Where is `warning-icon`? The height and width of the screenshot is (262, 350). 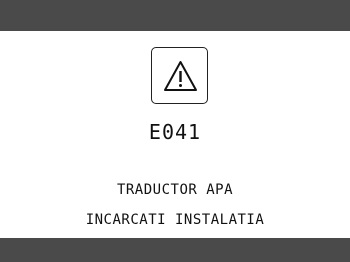 warning-icon is located at coordinates (180, 76).